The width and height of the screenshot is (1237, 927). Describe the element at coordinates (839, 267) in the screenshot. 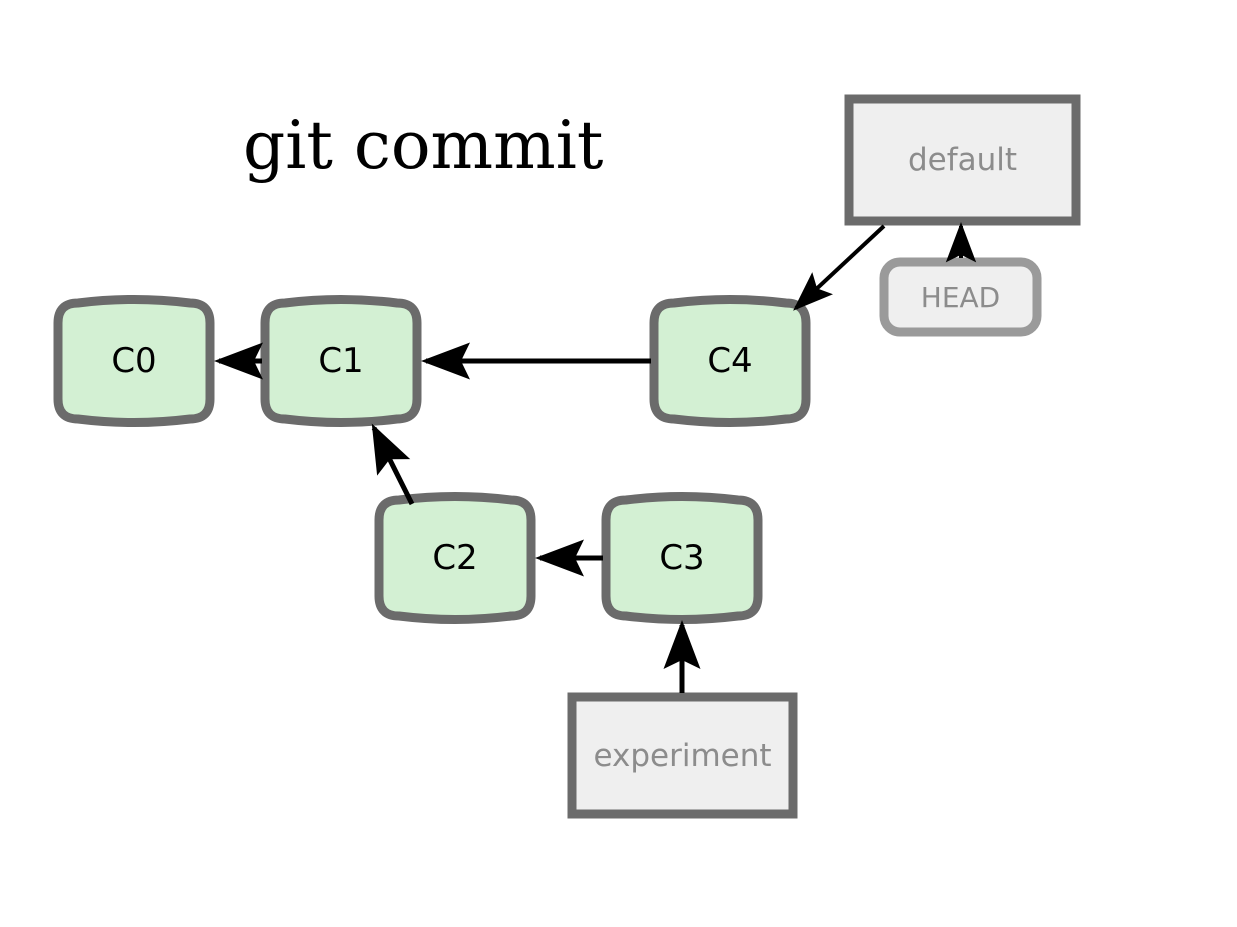

I see `edge-default-to-c4` at that location.